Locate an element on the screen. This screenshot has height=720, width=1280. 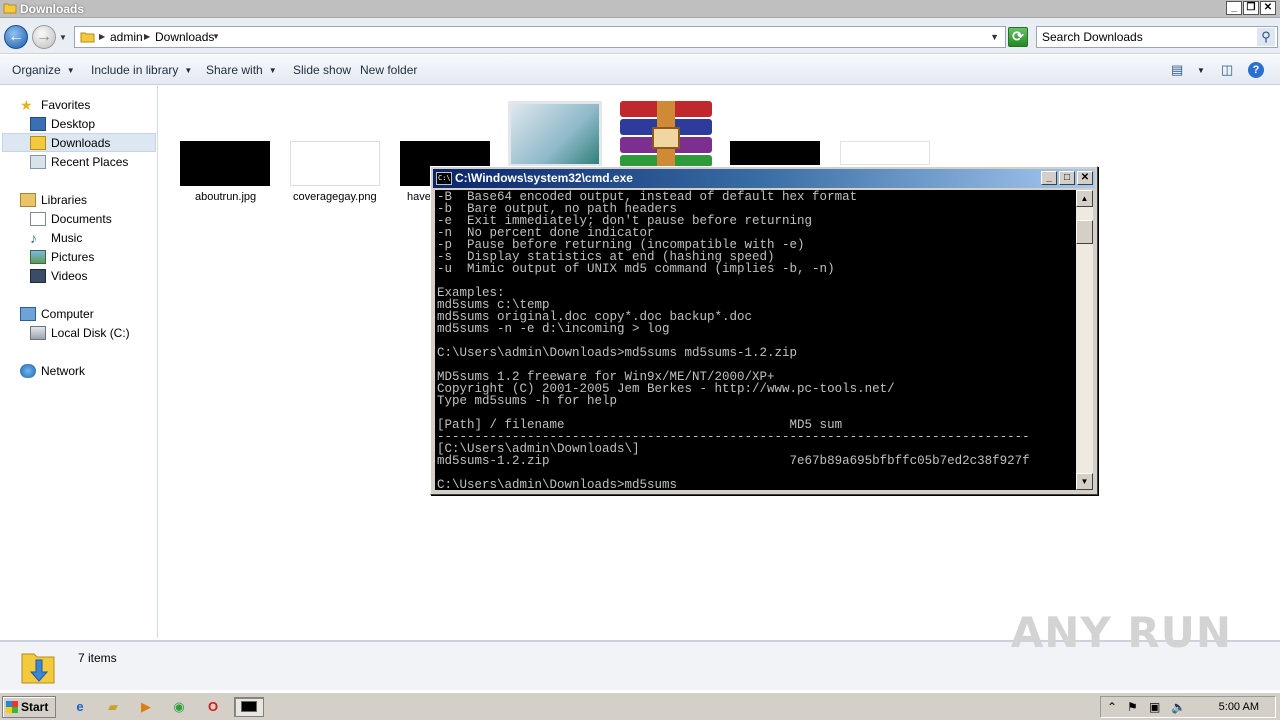
nav-pictures: Pictures is located at coordinates (62, 256).